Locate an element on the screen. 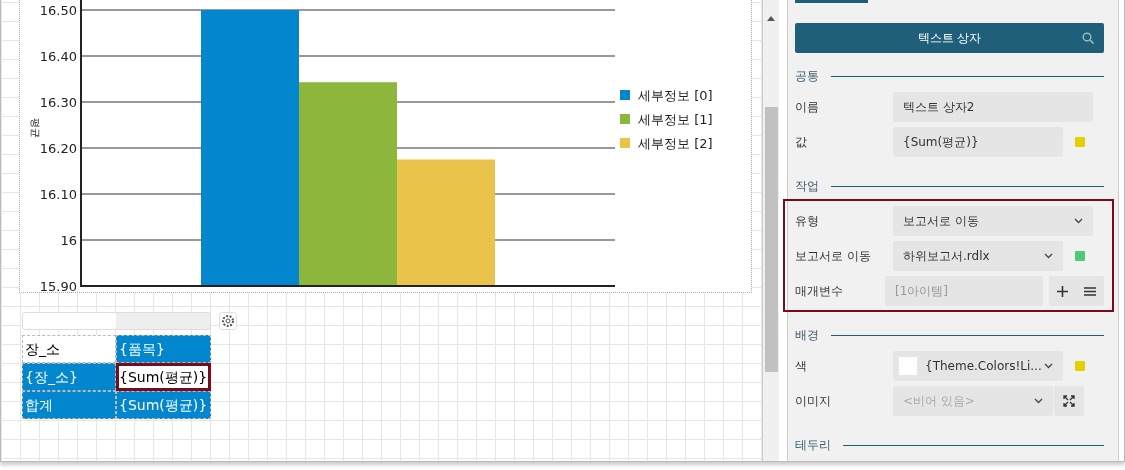  section-heading: 테두리 is located at coordinates (813, 445).